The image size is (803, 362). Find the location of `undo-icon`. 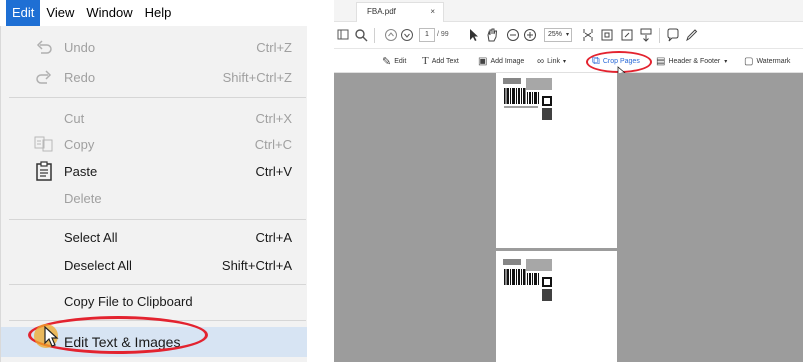

undo-icon is located at coordinates (44, 47).